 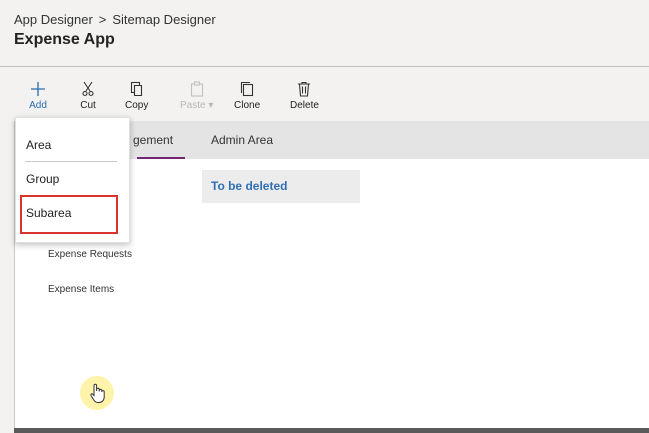 What do you see at coordinates (304, 105) in the screenshot?
I see `delete-button-label: Delete` at bounding box center [304, 105].